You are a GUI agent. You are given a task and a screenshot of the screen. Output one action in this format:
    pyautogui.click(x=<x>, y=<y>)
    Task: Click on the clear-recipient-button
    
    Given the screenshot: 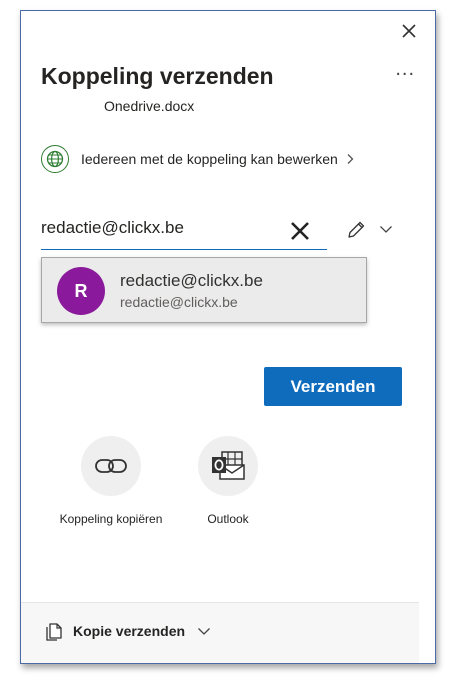 What is the action you would take?
    pyautogui.click(x=300, y=231)
    